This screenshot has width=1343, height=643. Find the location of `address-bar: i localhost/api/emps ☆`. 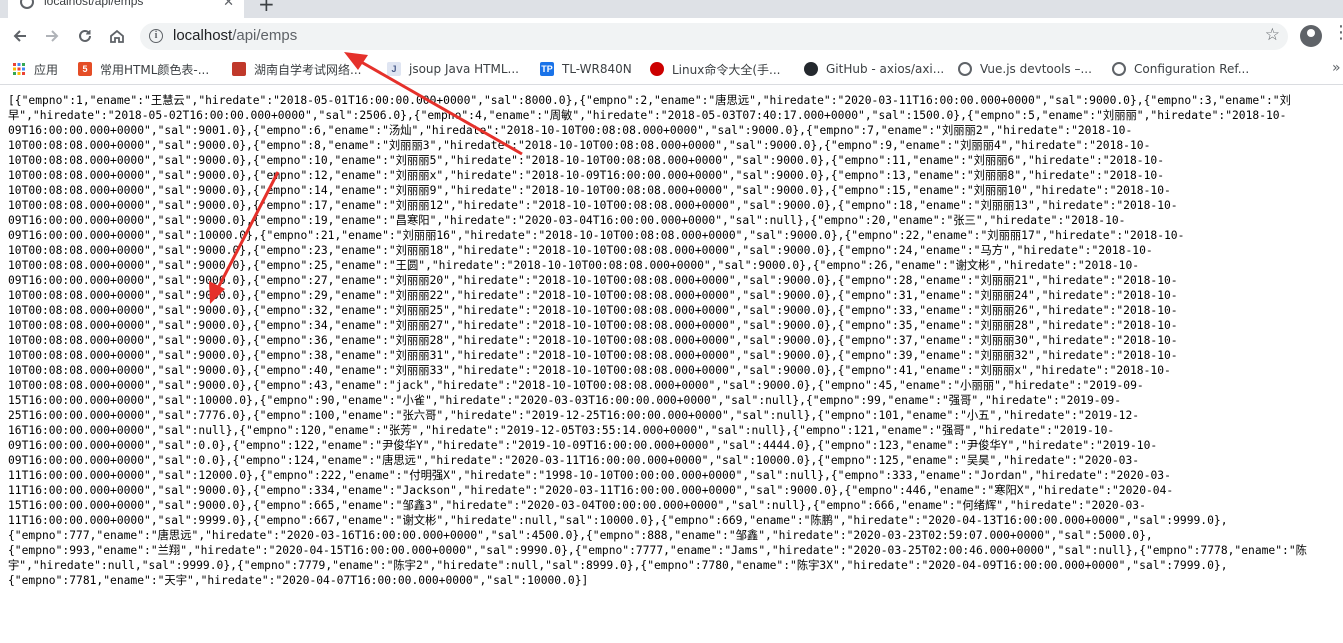

address-bar: i localhost/api/emps ☆ is located at coordinates (714, 36).